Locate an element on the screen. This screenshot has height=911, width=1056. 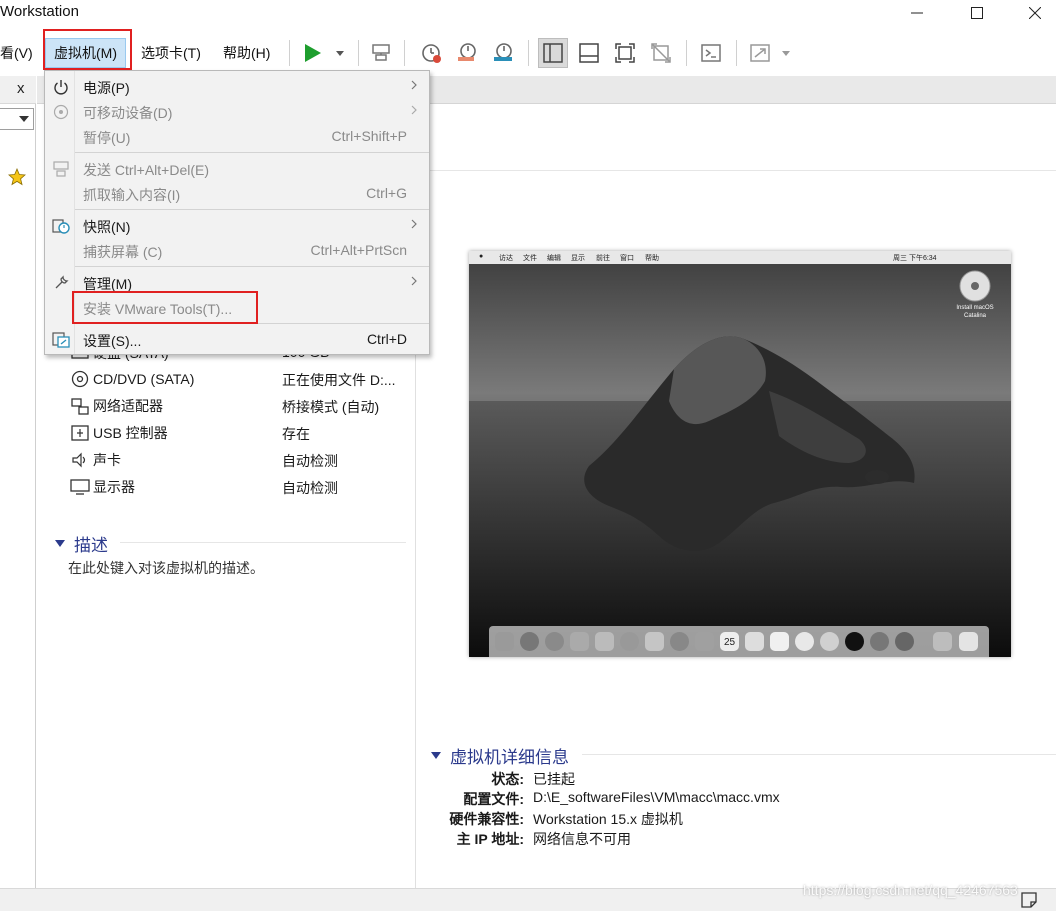
device-row-cd: CD/DVD (SATA) is located at coordinates (132, 379).